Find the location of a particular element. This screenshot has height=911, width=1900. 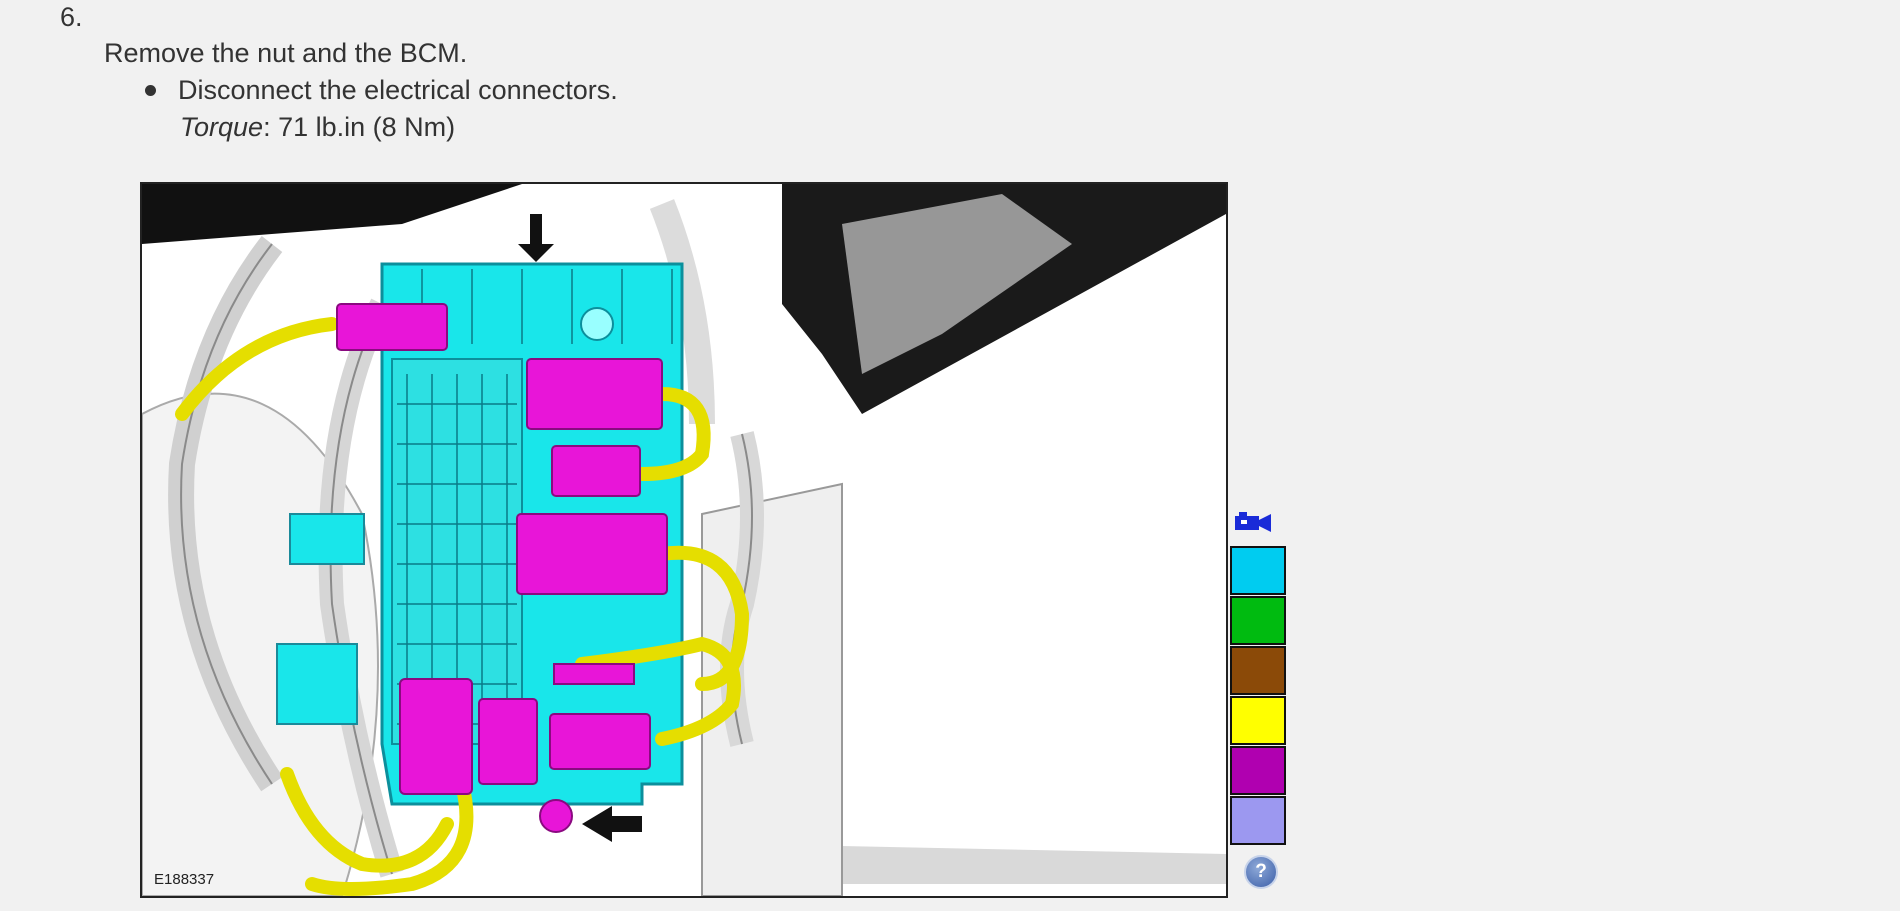

swatch-lavender is located at coordinates (1258, 820).